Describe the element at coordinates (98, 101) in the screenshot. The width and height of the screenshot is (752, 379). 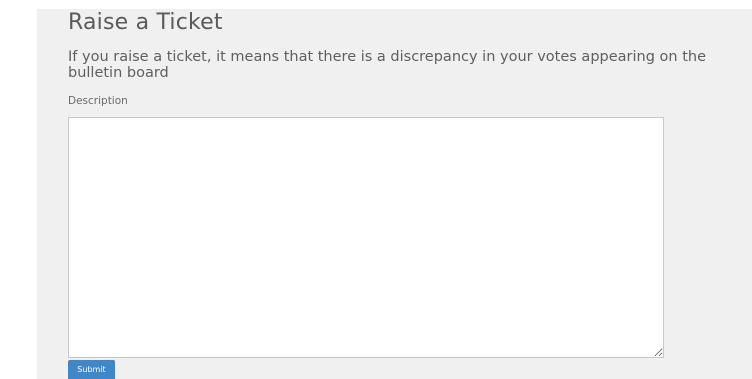
I see `description-label: Description` at that location.